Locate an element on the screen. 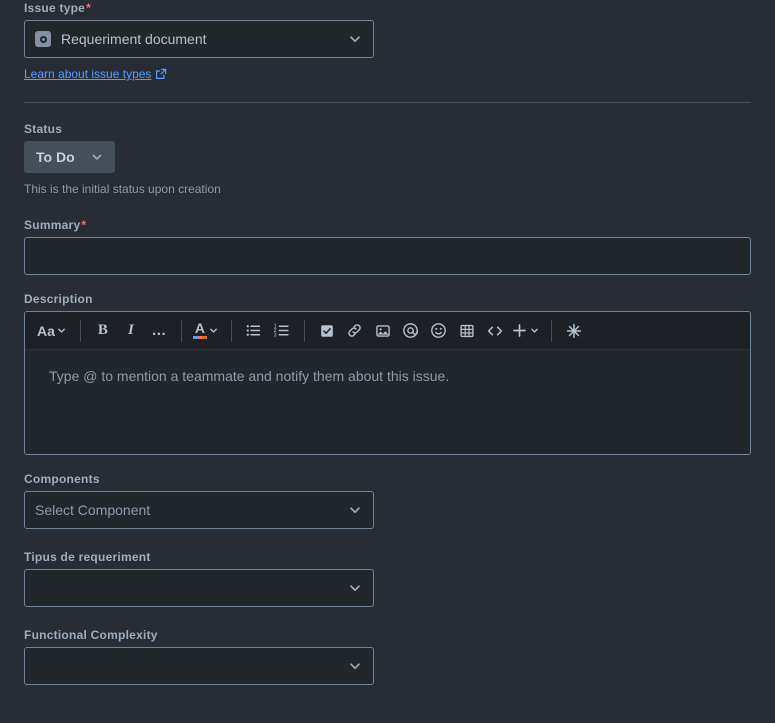 Image resolution: width=775 pixels, height=723 pixels. issue-type-label-text: Issue type is located at coordinates (55, 8).